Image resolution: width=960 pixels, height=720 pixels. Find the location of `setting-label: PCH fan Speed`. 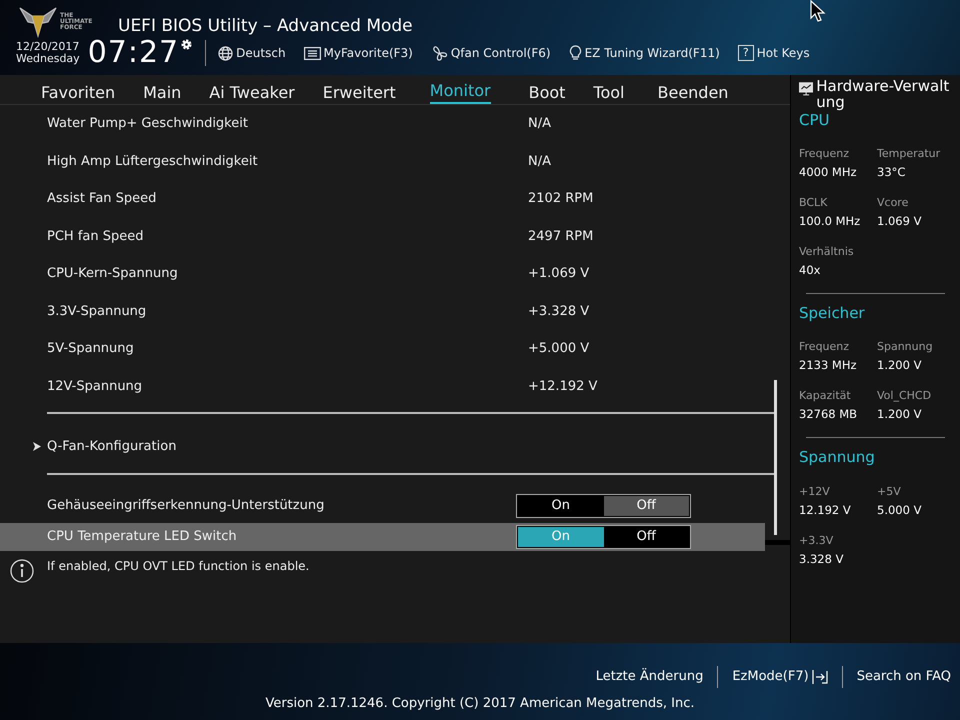

setting-label: PCH fan Speed is located at coordinates (95, 237).